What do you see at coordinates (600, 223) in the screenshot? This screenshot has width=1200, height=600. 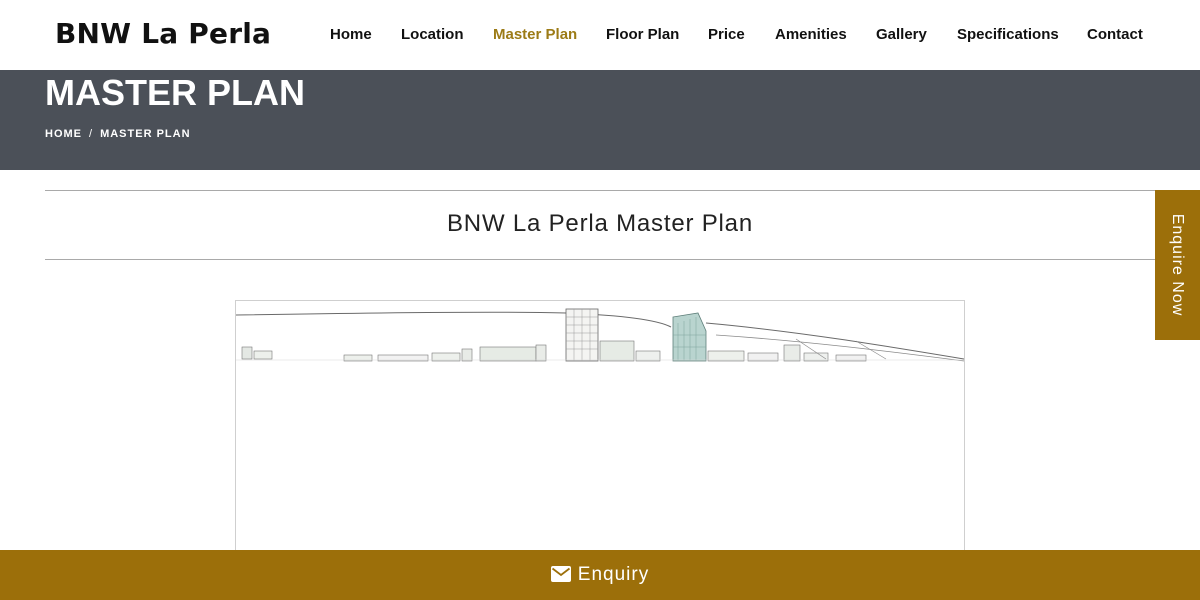 I see `section-title: BNW La Perla Master Plan` at bounding box center [600, 223].